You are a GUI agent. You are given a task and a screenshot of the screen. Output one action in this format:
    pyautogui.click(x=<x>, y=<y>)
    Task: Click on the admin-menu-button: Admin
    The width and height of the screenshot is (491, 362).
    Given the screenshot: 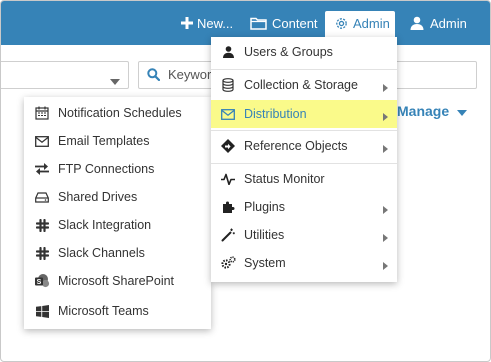 What is the action you would take?
    pyautogui.click(x=362, y=23)
    